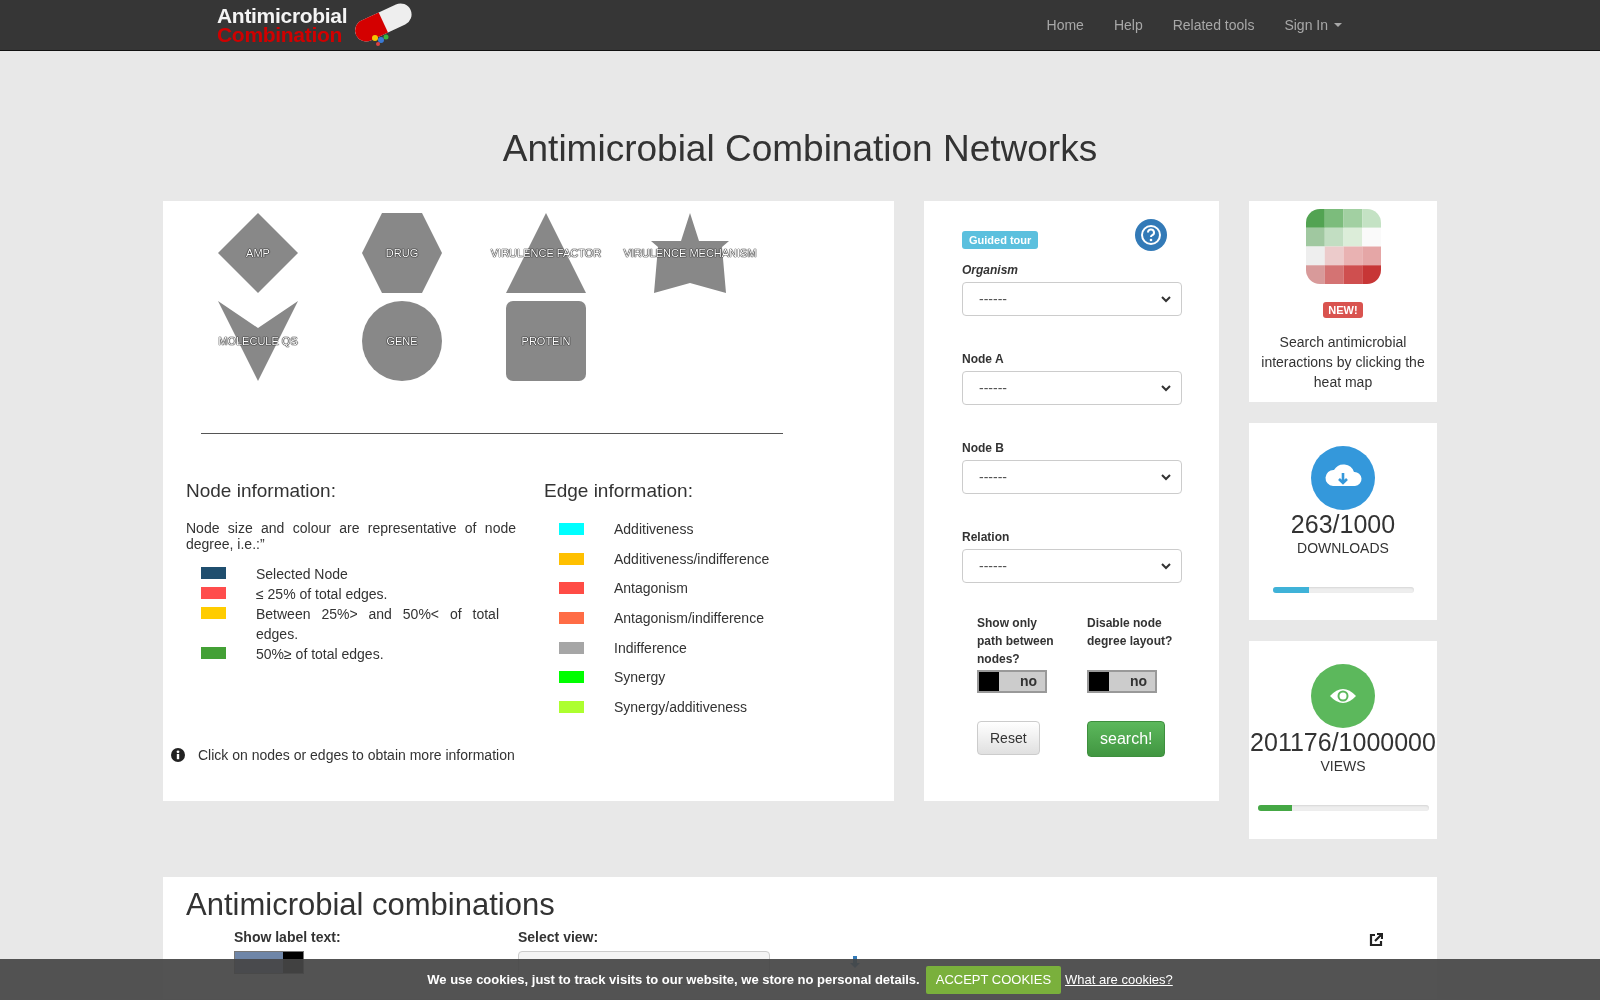  I want to click on field-label: Node B, so click(983, 448).